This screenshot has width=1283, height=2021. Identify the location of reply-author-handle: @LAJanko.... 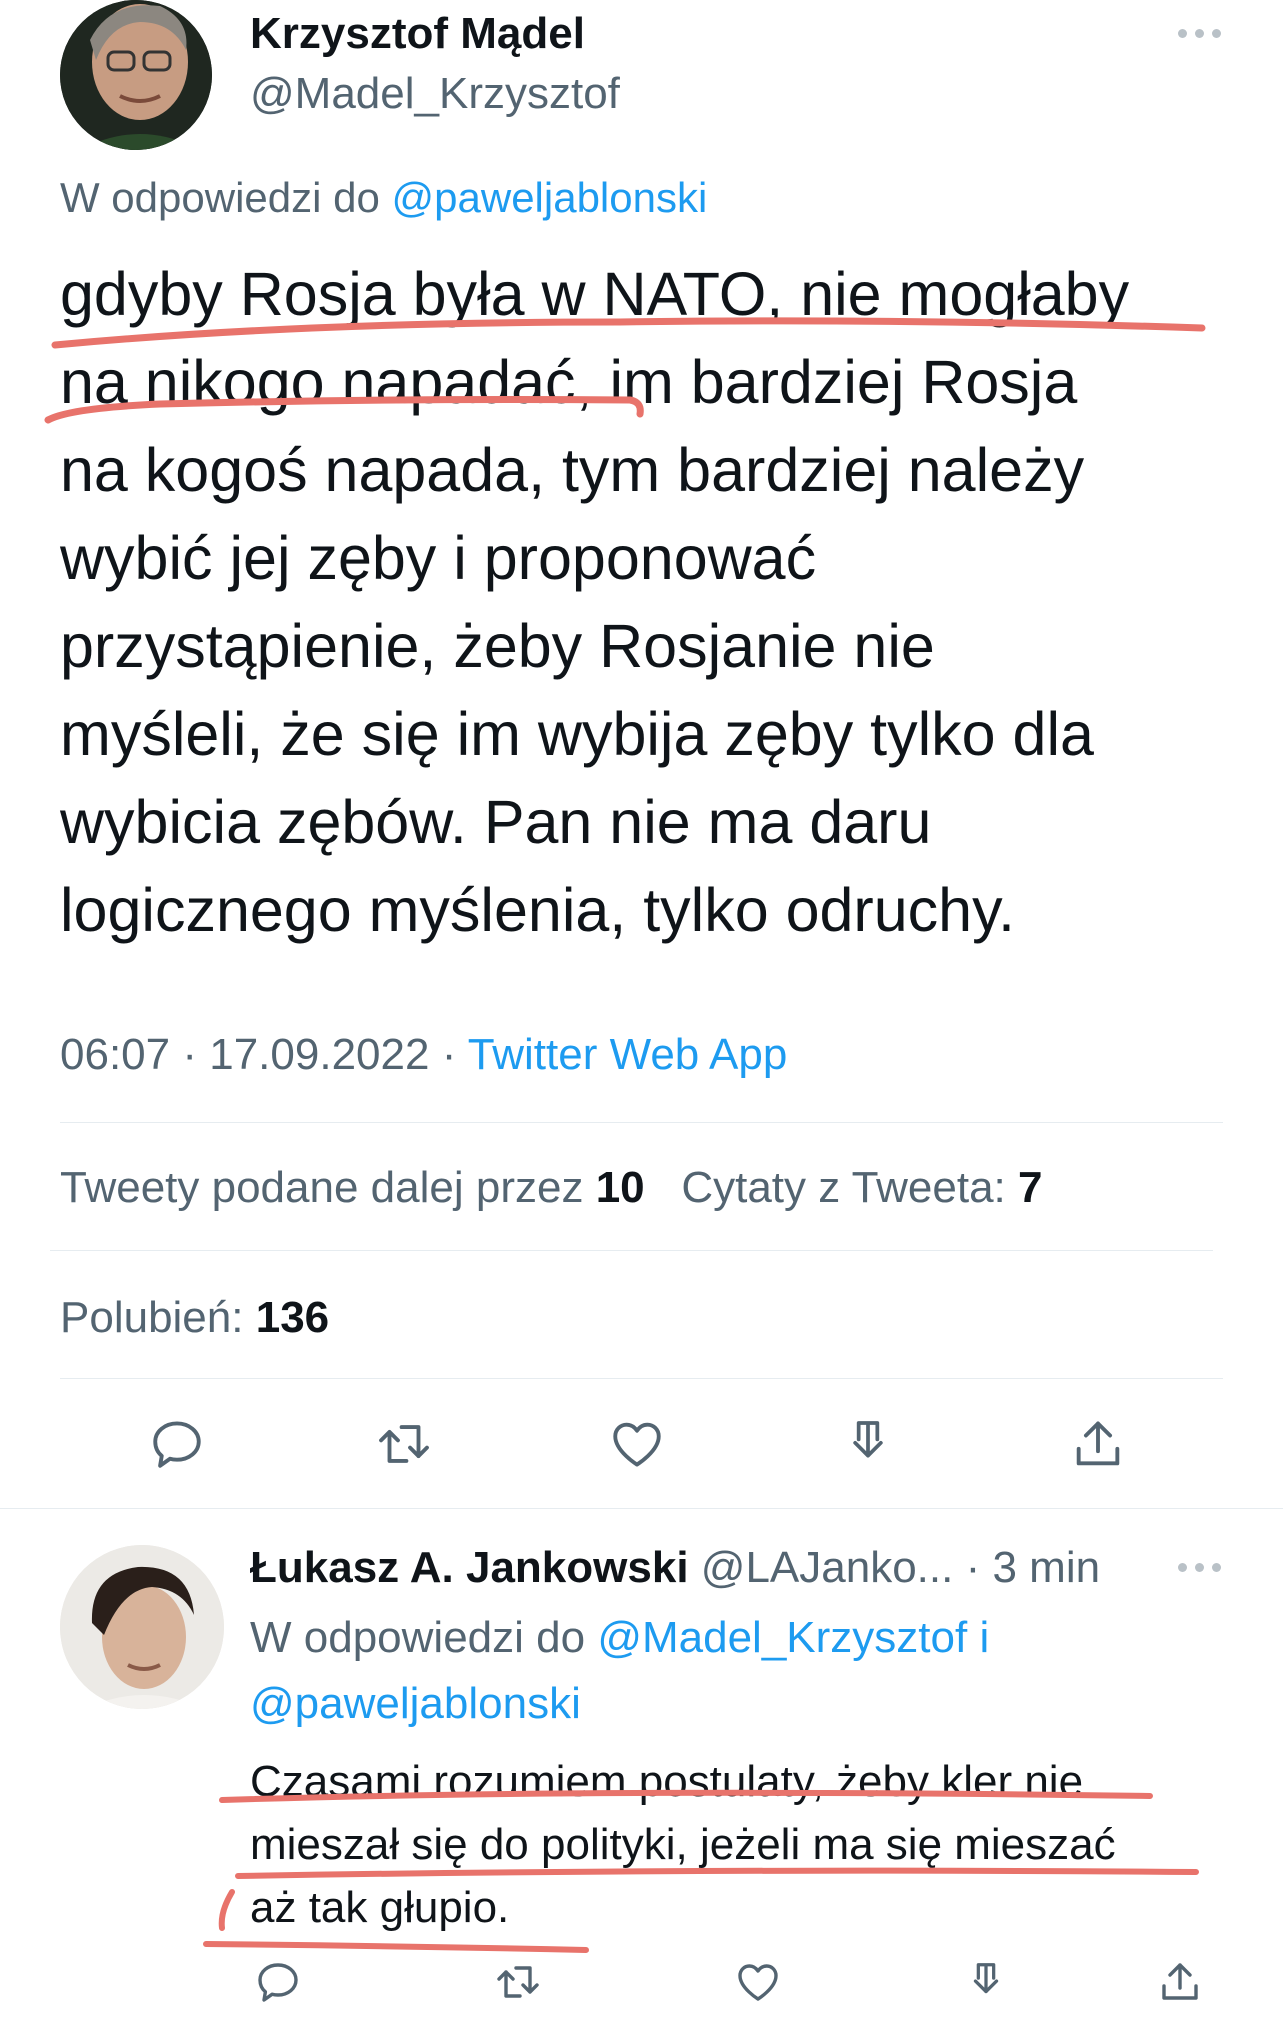
(827, 1567).